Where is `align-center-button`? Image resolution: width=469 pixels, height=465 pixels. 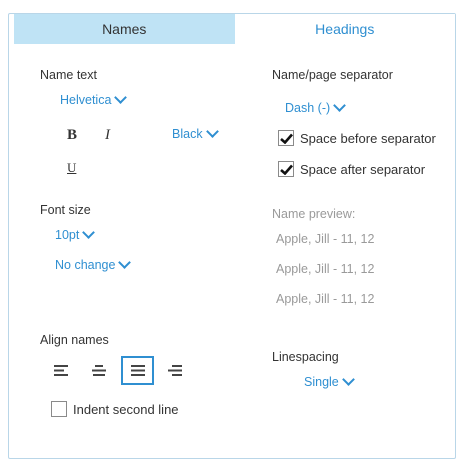 align-center-button is located at coordinates (98, 370).